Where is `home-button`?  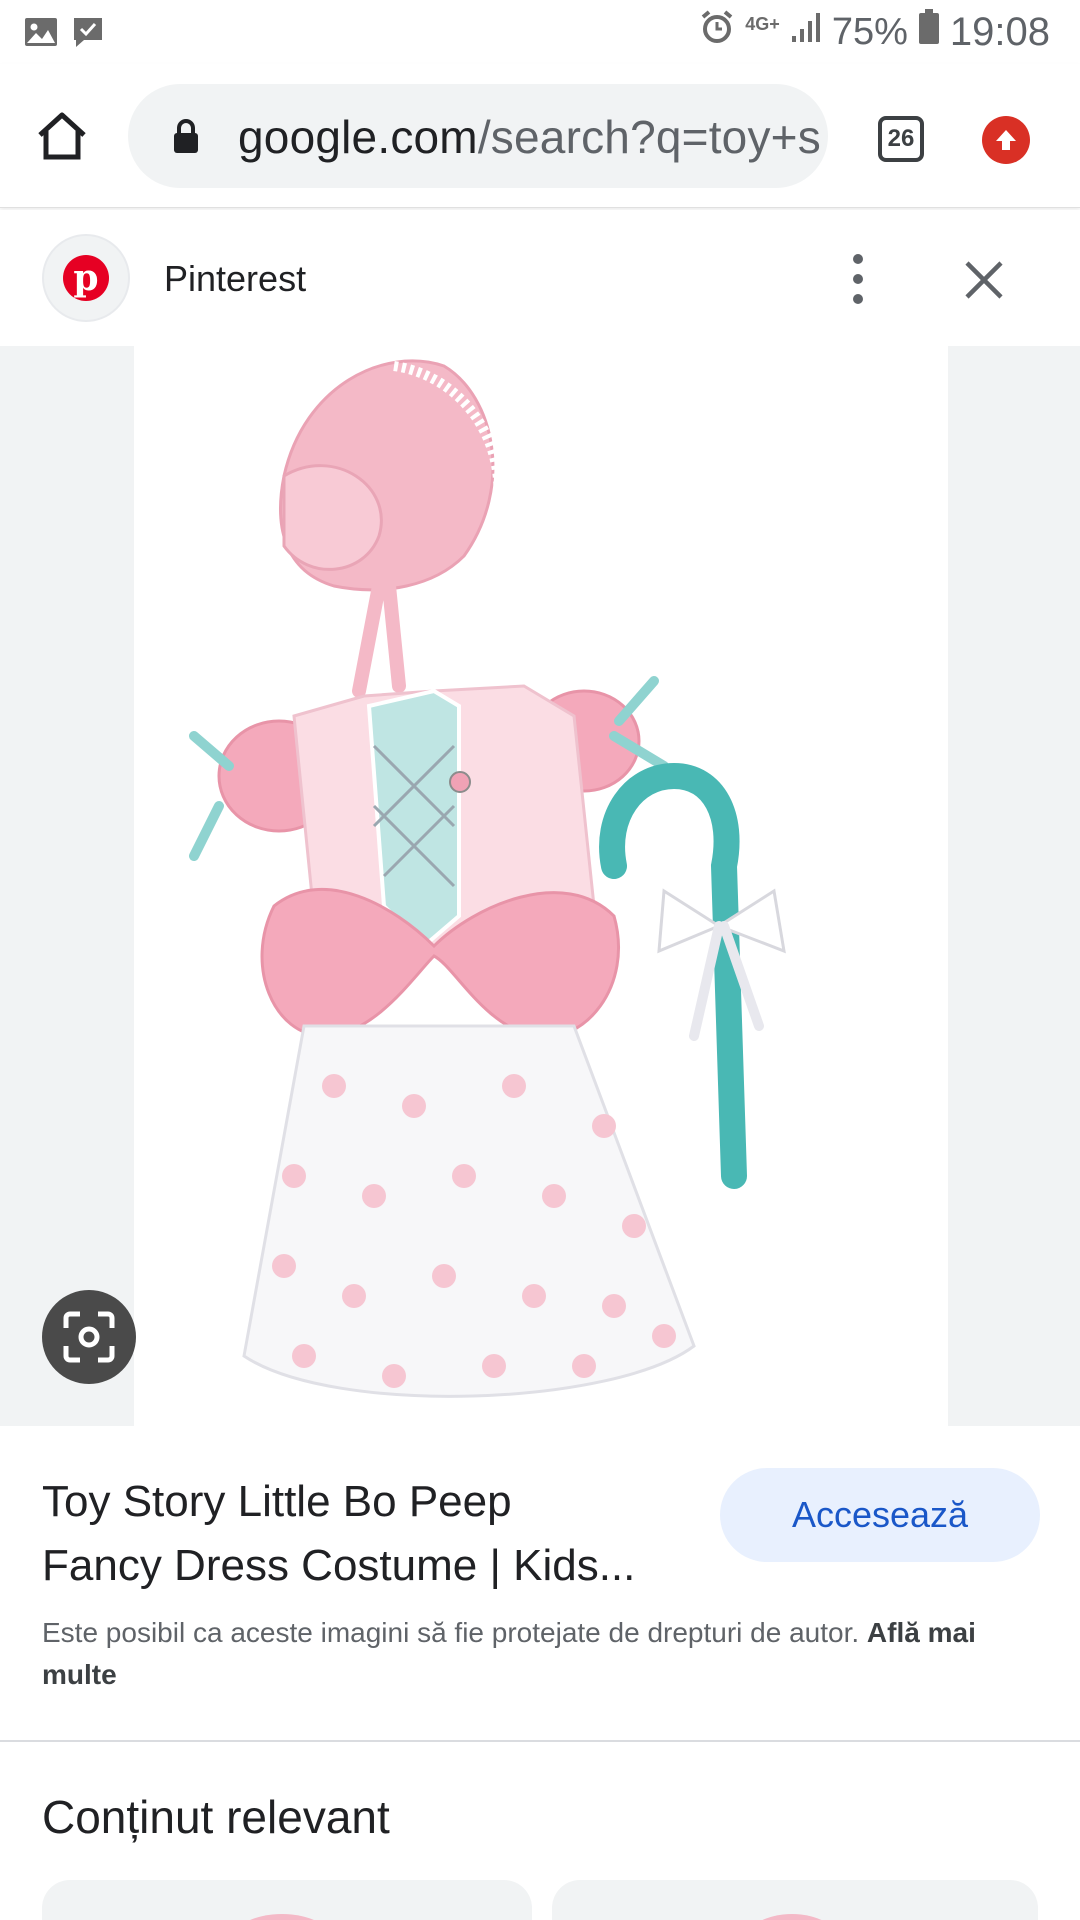 home-button is located at coordinates (62, 136).